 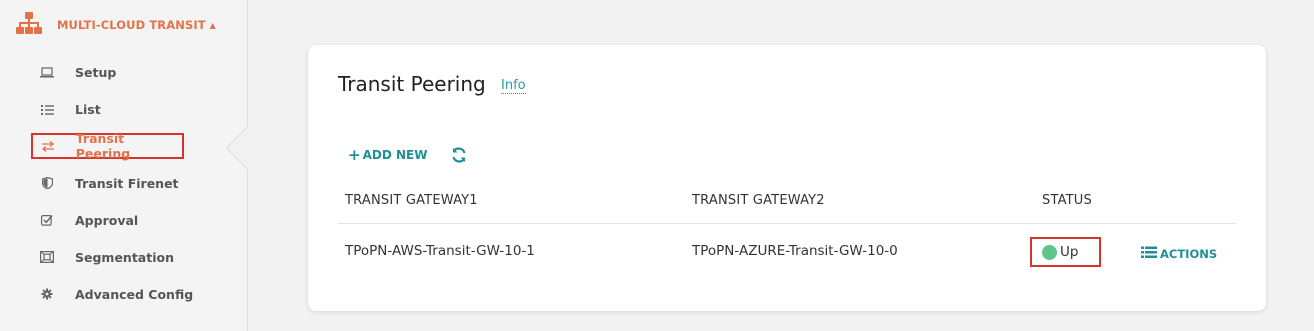 I want to click on actions-button: ACTIONS, so click(x=1179, y=253).